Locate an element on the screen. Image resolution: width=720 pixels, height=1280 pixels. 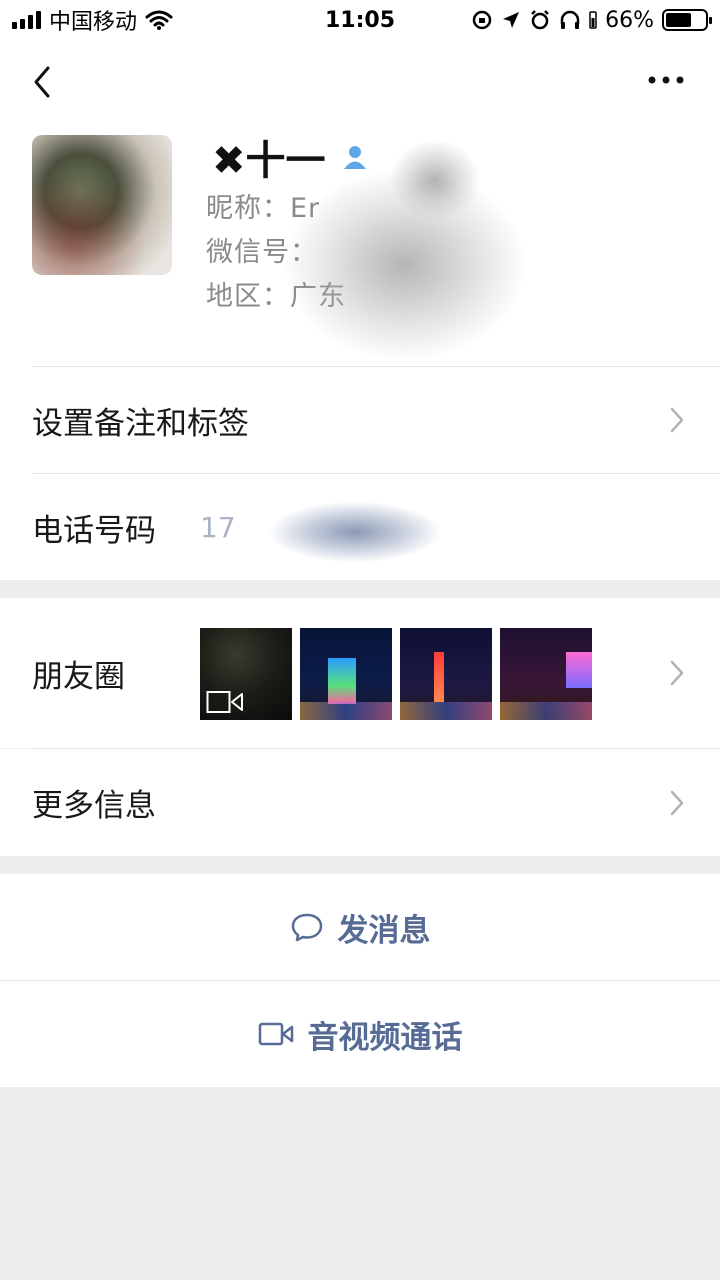
display-name: ✖十一 is located at coordinates (269, 161).